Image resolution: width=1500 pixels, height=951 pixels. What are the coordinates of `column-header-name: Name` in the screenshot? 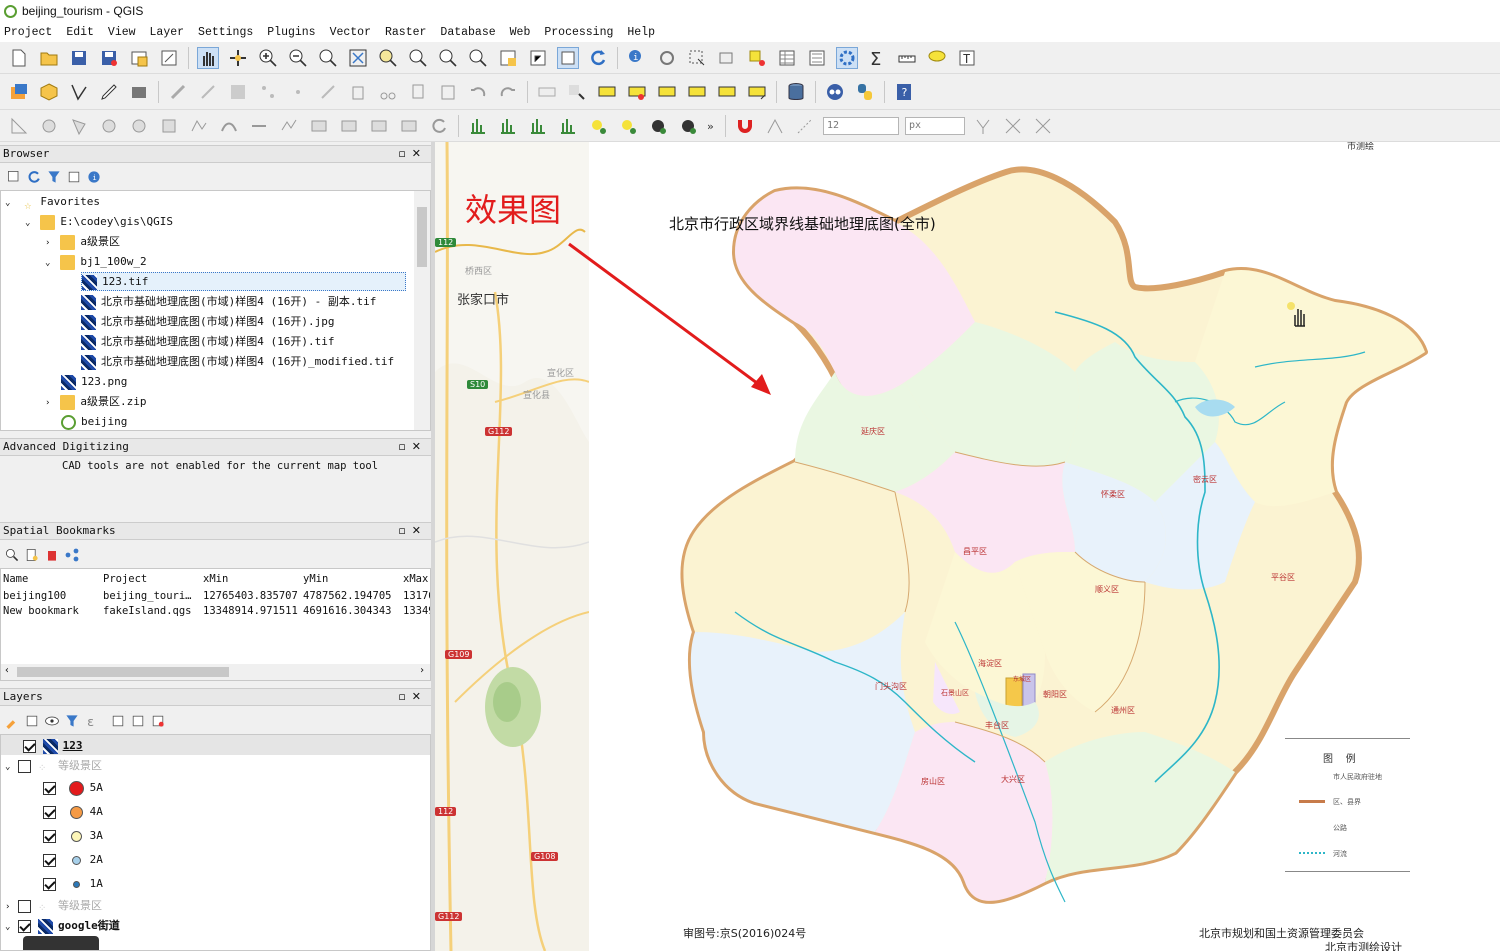 It's located at (15, 579).